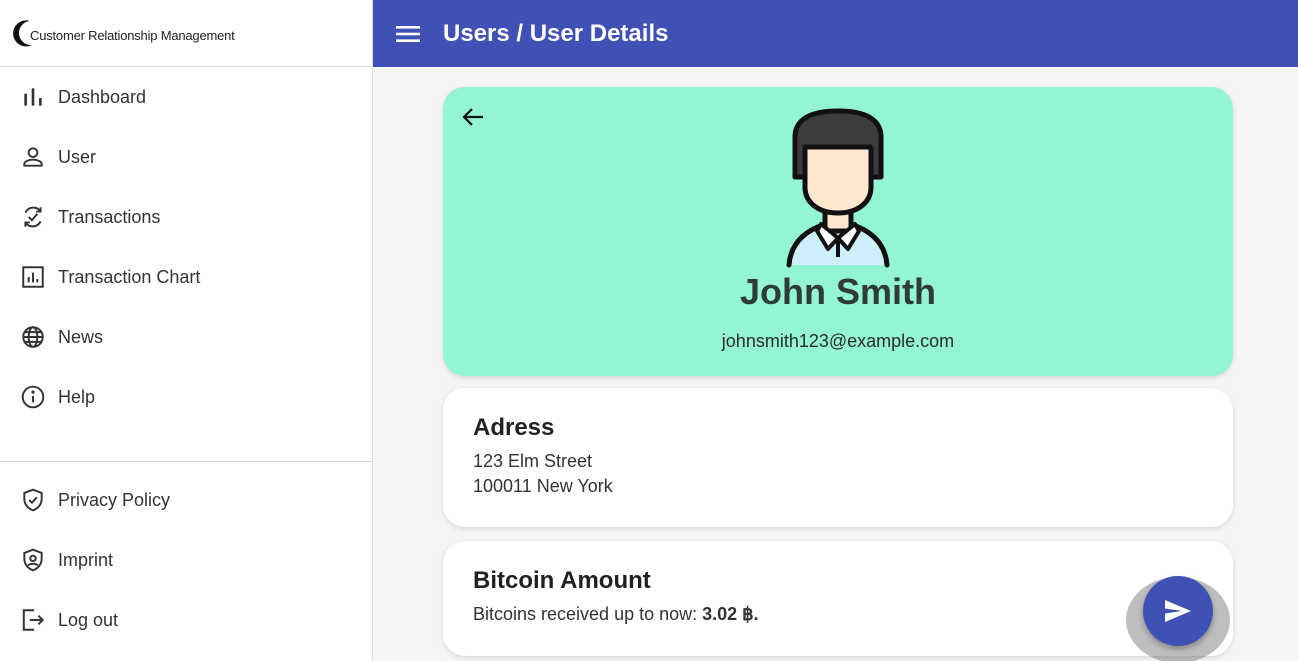  I want to click on address-title: Adress, so click(514, 427).